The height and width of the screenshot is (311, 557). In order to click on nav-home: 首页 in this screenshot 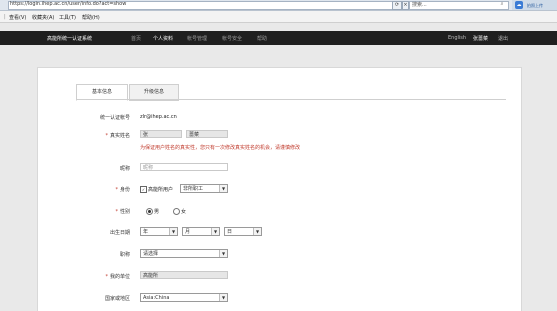, I will do `click(136, 38)`.